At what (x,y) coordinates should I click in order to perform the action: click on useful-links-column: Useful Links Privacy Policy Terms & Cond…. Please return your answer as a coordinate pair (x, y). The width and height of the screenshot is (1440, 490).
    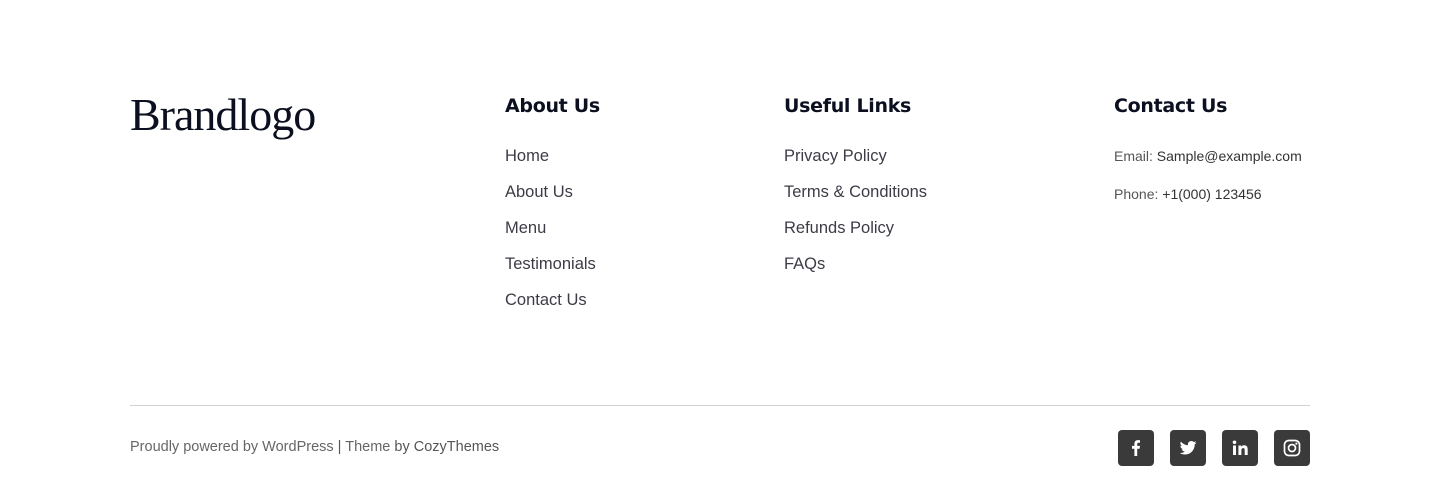
    Looking at the image, I should click on (855, 190).